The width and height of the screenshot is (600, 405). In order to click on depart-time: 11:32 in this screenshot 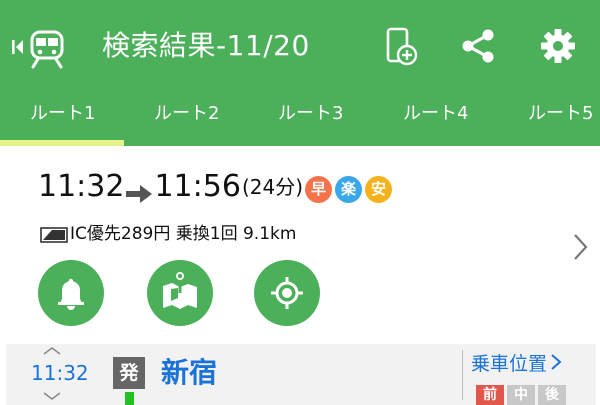, I will do `click(81, 186)`.